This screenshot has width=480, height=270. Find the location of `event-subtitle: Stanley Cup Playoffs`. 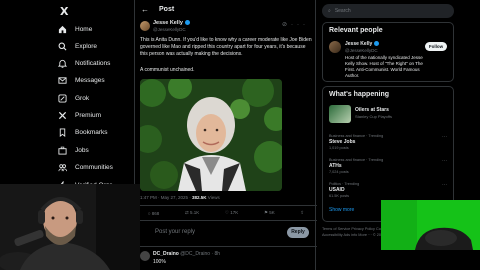

event-subtitle: Stanley Cup Playoffs is located at coordinates (374, 116).